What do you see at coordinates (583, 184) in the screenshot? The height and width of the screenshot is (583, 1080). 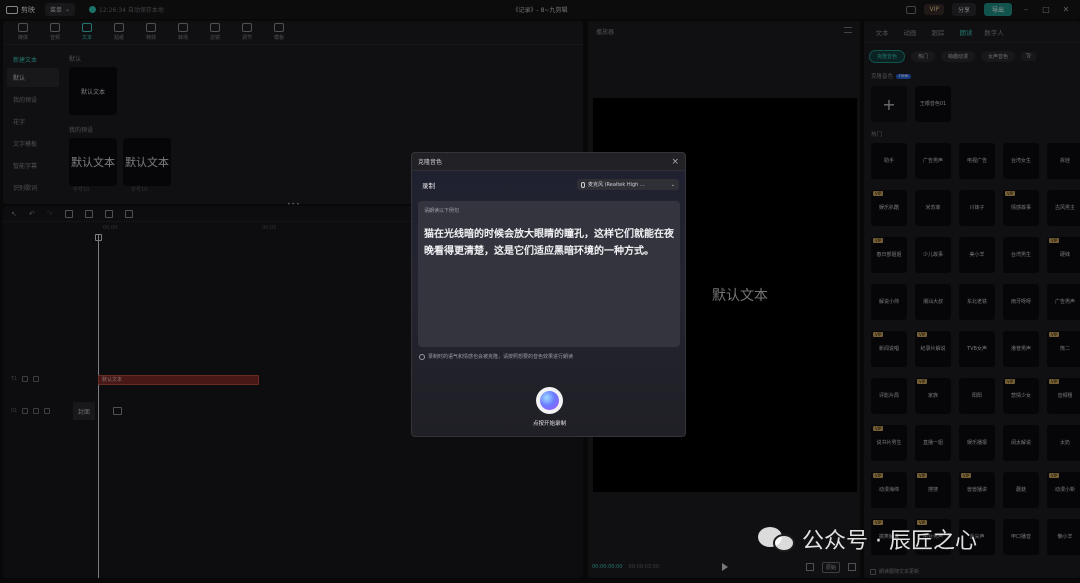 I see `microphone-icon` at bounding box center [583, 184].